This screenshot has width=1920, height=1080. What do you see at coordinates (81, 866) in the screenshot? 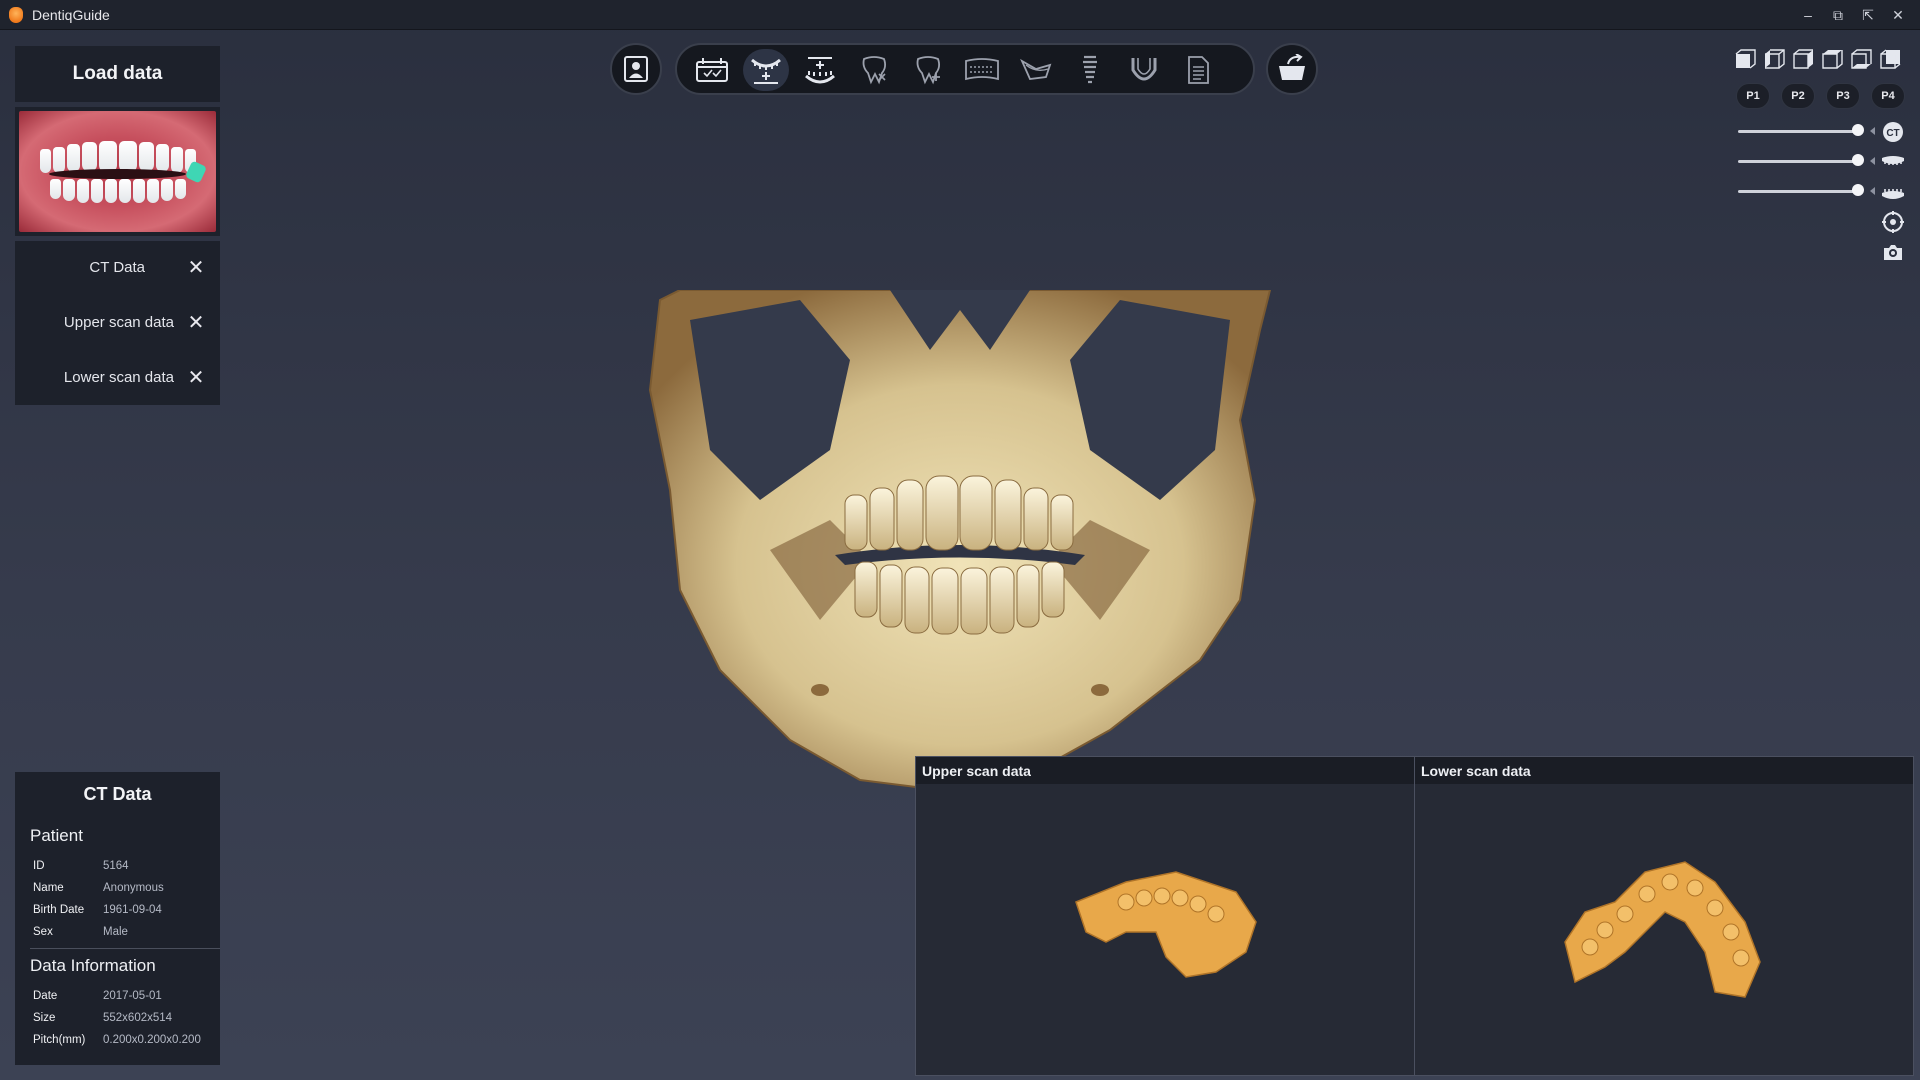
I see `patient-id-row: ID 5164` at bounding box center [81, 866].